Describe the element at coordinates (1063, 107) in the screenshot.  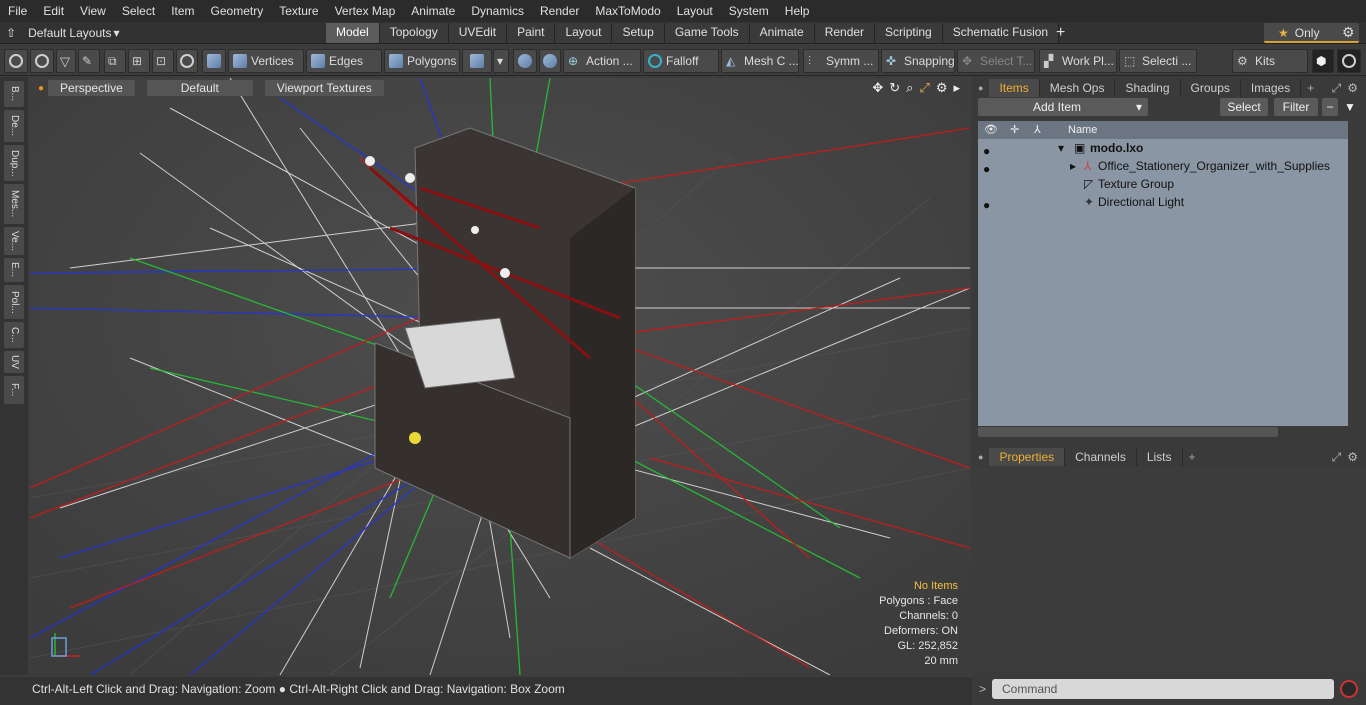
I see `add-item-button: Add Item ▾` at that location.